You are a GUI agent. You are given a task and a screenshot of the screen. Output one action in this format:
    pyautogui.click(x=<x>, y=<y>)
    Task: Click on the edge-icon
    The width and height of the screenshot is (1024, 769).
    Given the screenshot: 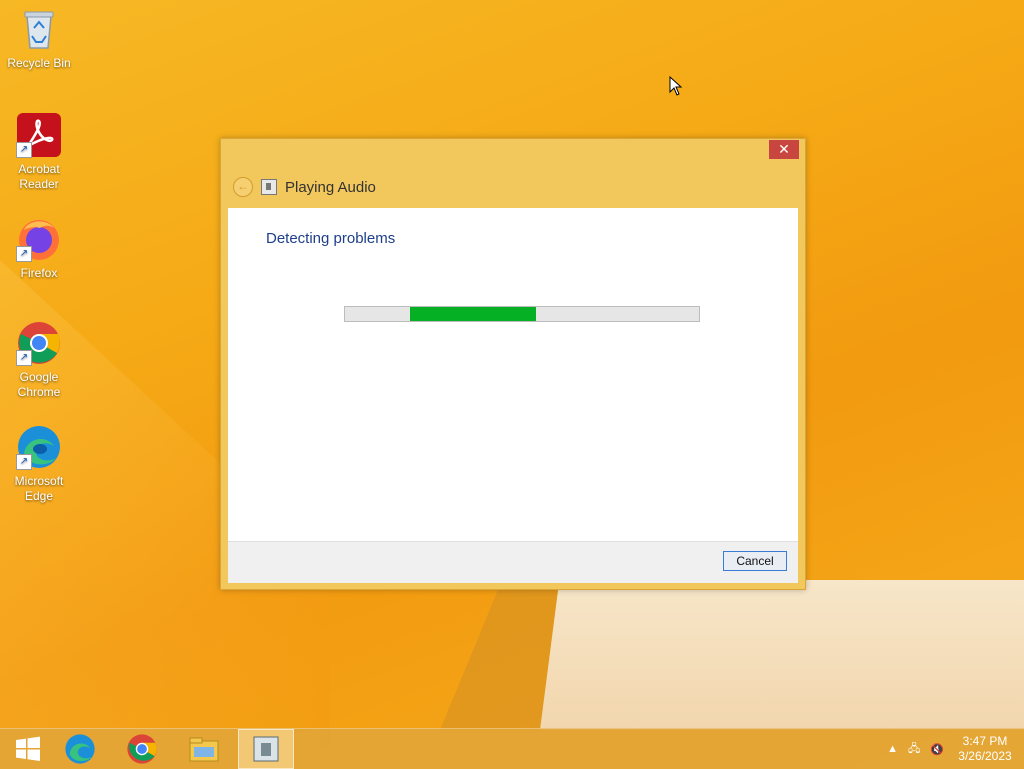 What is the action you would take?
    pyautogui.click(x=80, y=749)
    